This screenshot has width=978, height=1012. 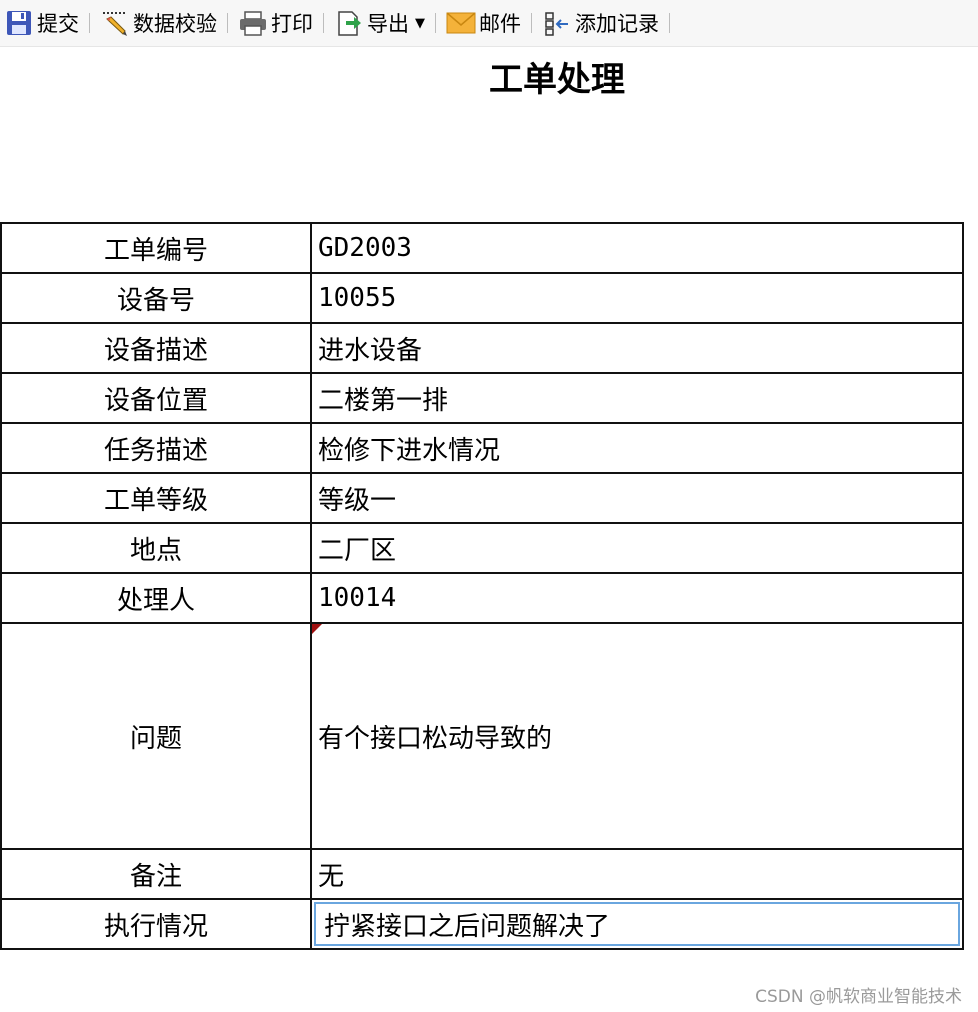 What do you see at coordinates (637, 874) in the screenshot?
I see `remark-value: 无` at bounding box center [637, 874].